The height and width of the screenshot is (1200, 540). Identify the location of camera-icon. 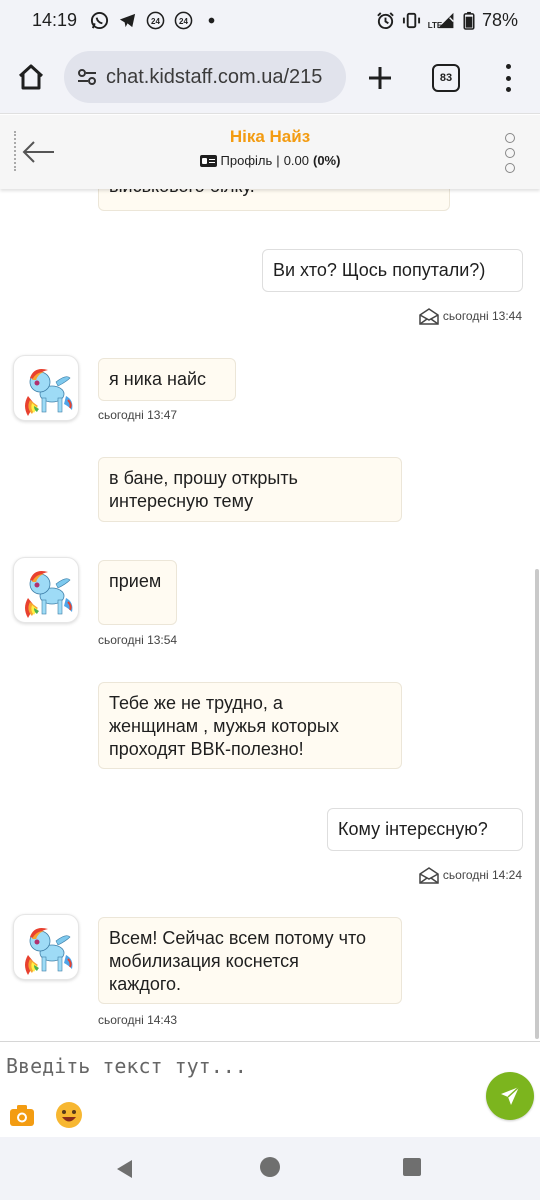
(22, 1115).